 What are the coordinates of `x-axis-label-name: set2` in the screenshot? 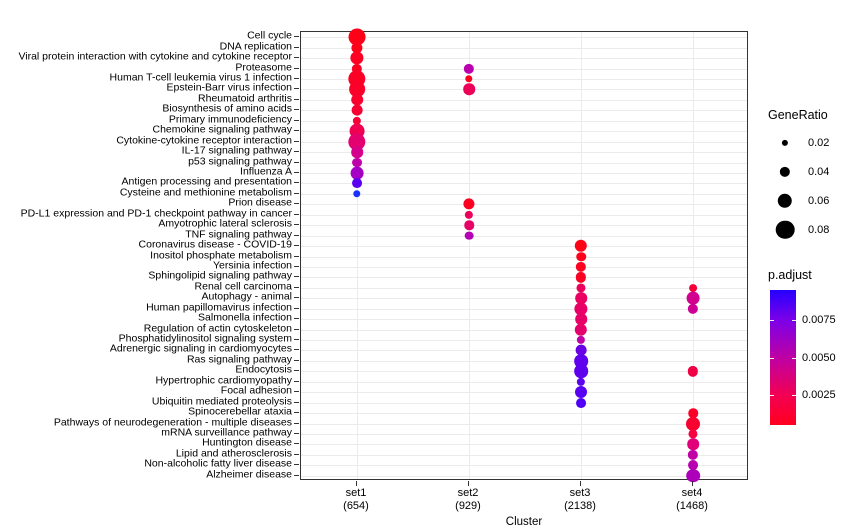 It's located at (468, 493).